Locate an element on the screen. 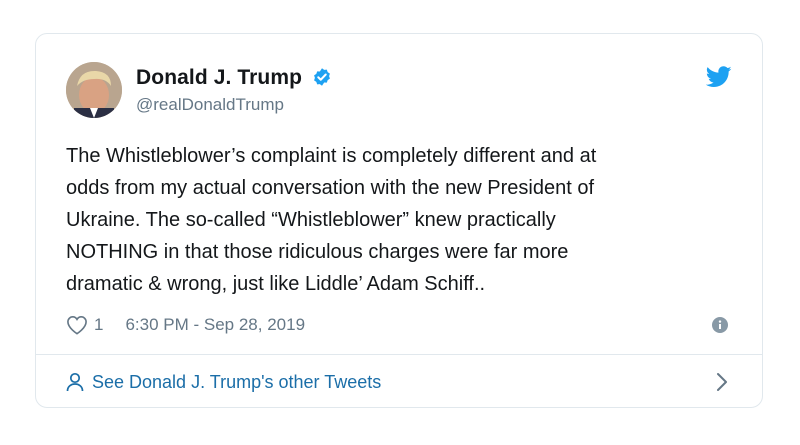 The height and width of the screenshot is (445, 800). tweet-timestamp: 6:30 PM - Sep 28, 2019 is located at coordinates (215, 325).